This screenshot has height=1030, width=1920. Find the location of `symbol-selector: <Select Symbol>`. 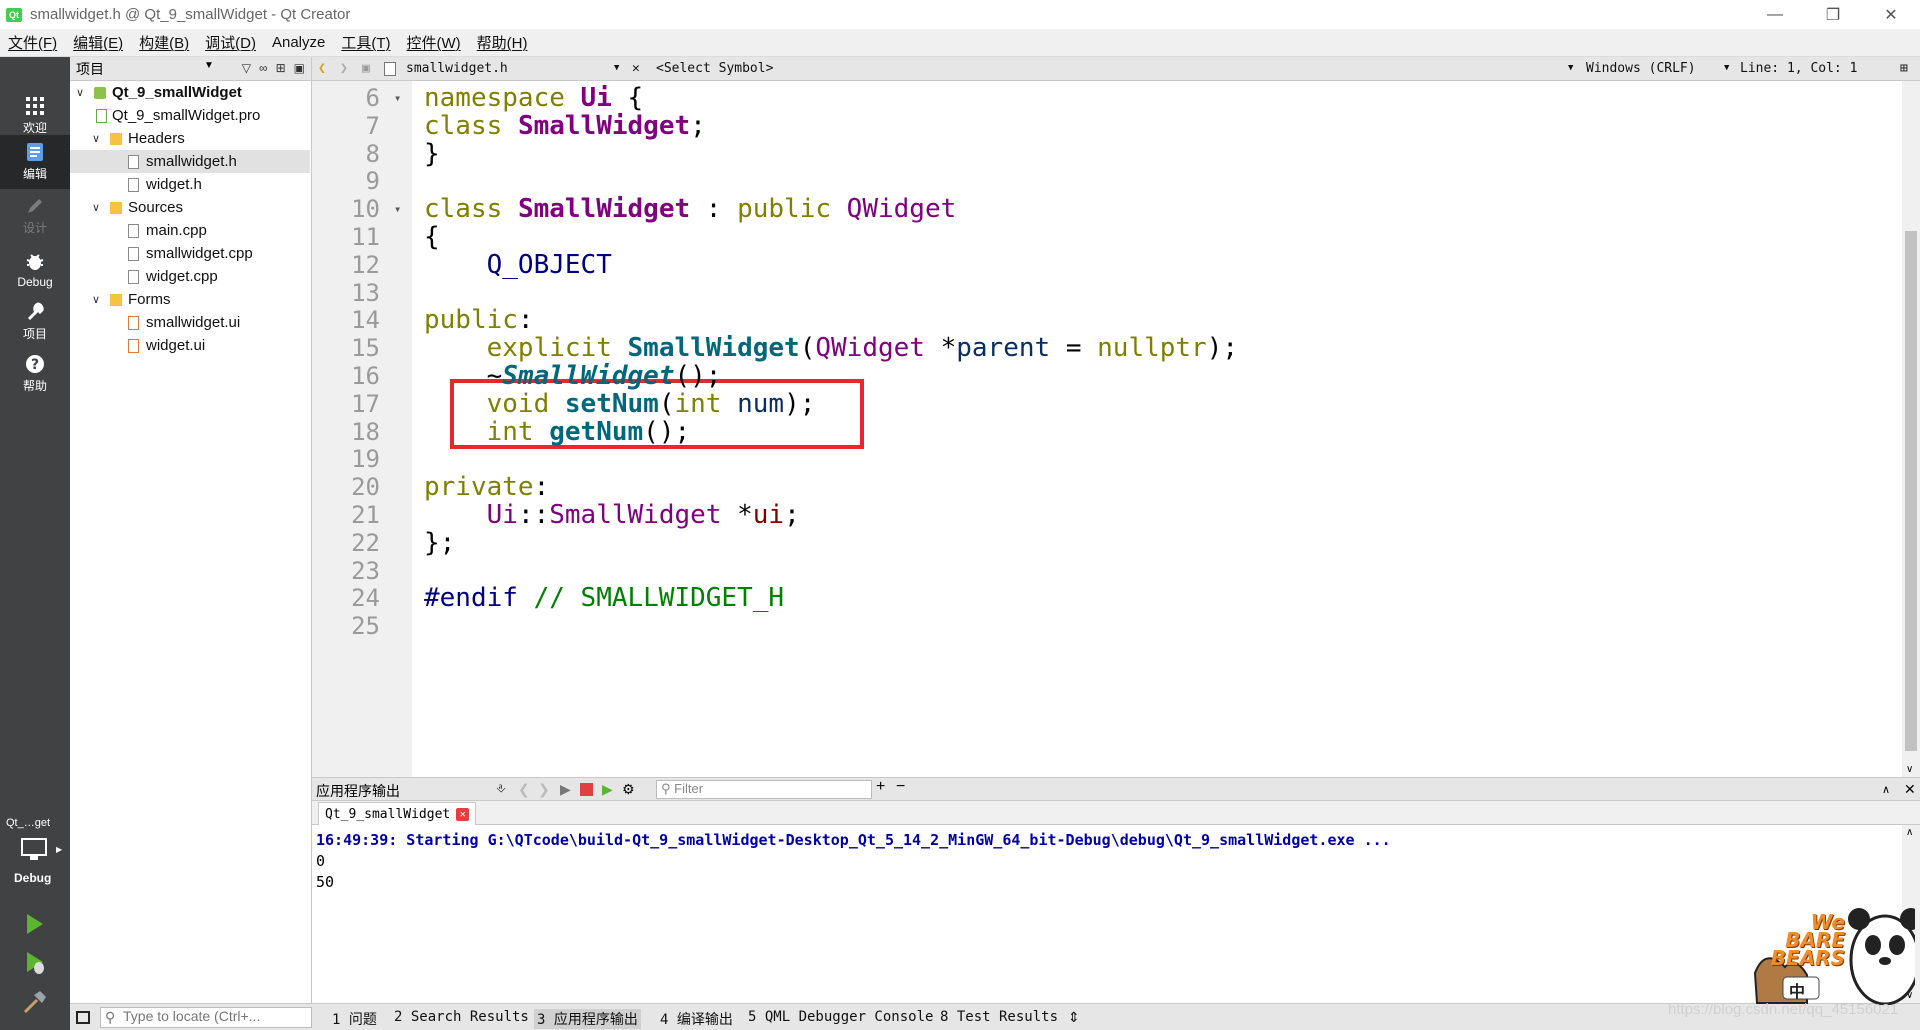

symbol-selector: <Select Symbol> is located at coordinates (714, 68).